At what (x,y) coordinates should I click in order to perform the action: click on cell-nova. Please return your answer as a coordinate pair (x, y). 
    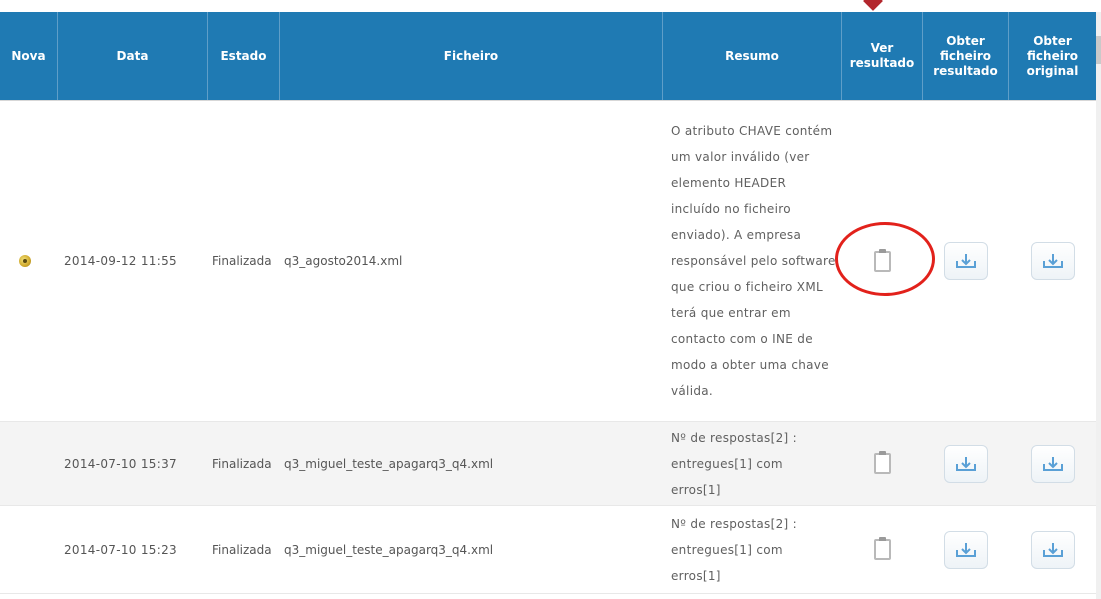
    Looking at the image, I should click on (29, 261).